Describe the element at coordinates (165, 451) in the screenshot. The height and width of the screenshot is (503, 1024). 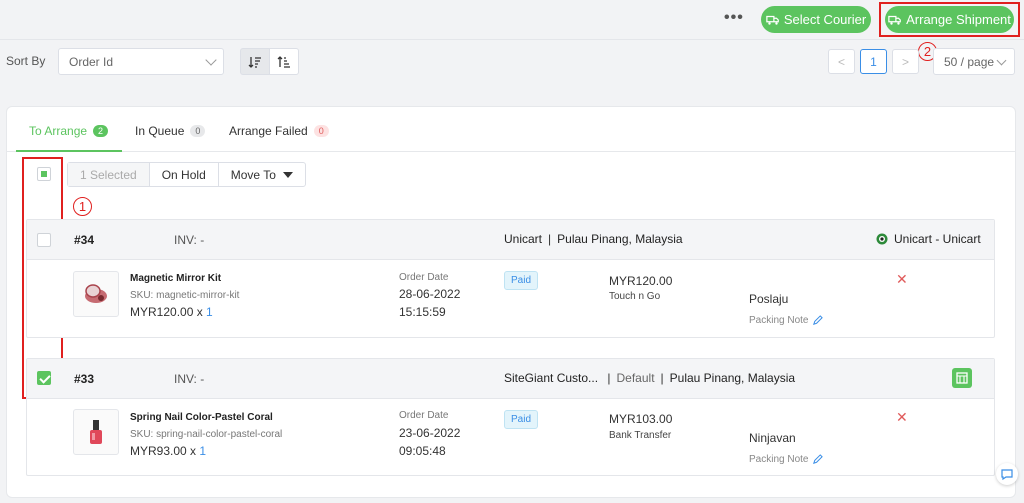
I see `price-value: MYR93.00 x` at that location.